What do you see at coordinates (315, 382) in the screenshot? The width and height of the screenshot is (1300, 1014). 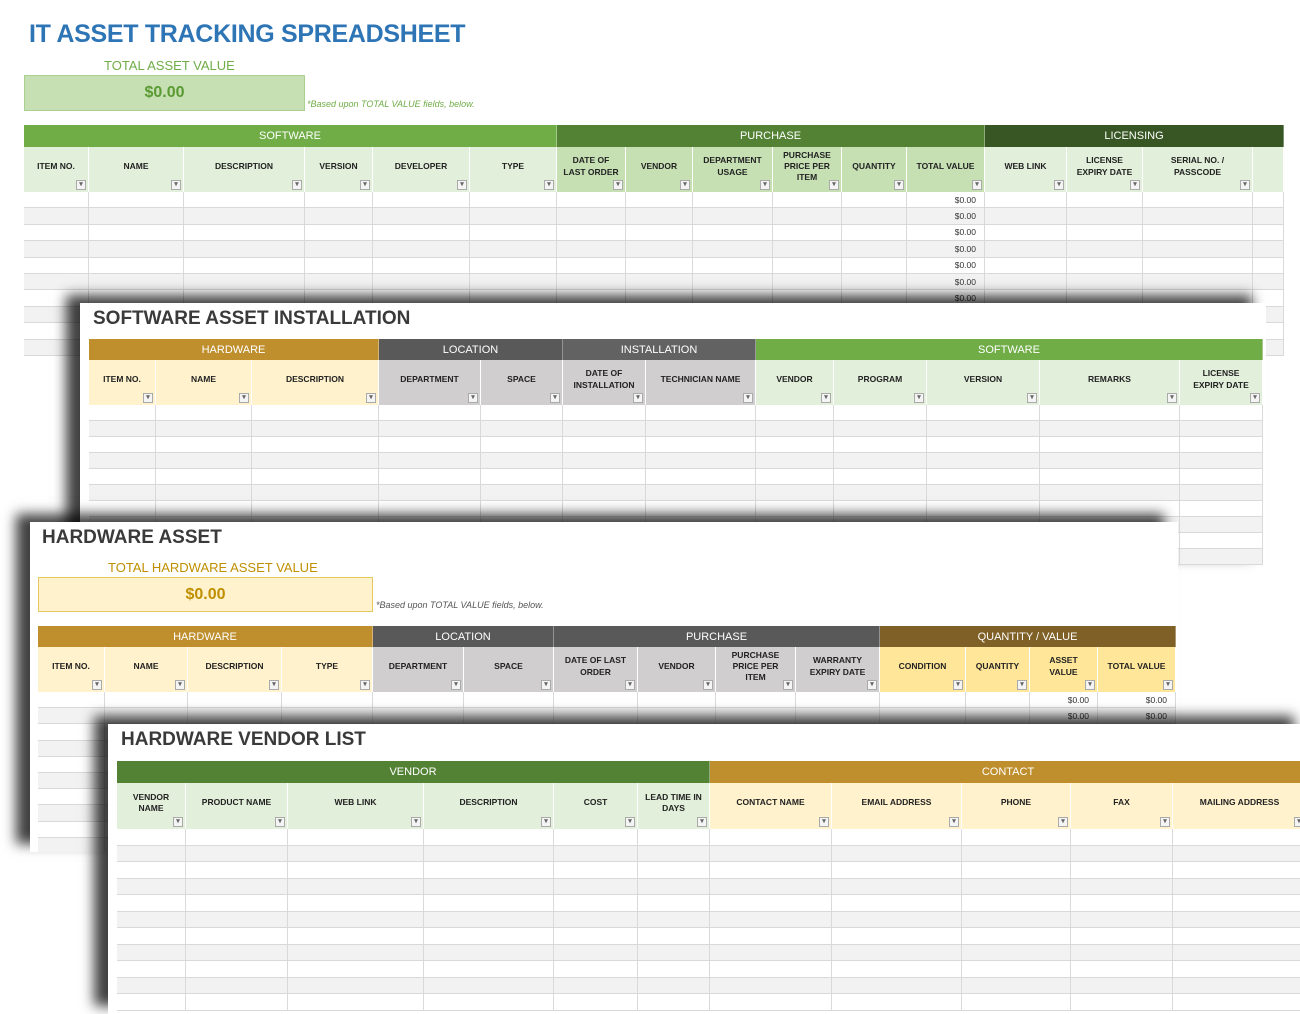 I see `column-header: DESCRIPTION ▾` at bounding box center [315, 382].